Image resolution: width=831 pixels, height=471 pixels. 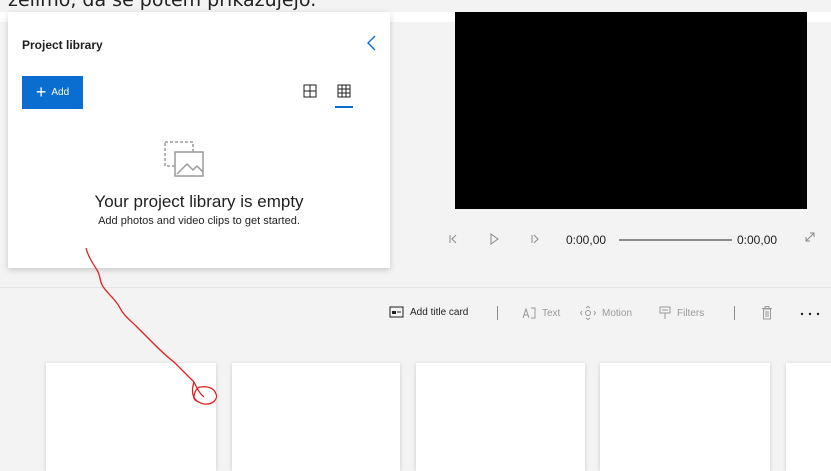 What do you see at coordinates (617, 313) in the screenshot?
I see `motion-label: Motion` at bounding box center [617, 313].